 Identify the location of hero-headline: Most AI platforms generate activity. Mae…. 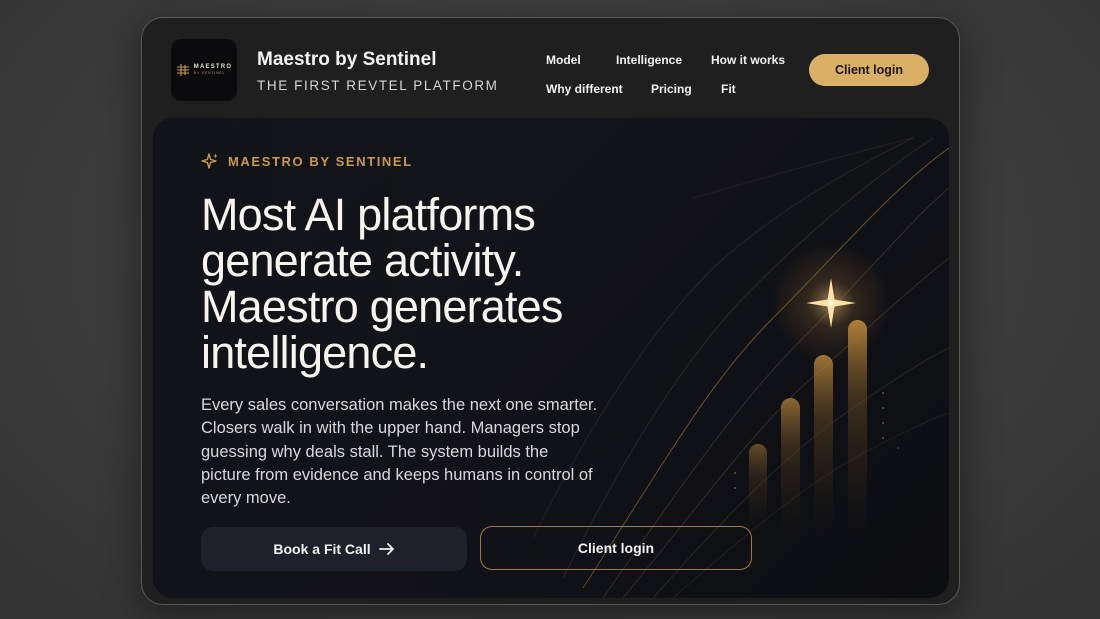
(382, 283).